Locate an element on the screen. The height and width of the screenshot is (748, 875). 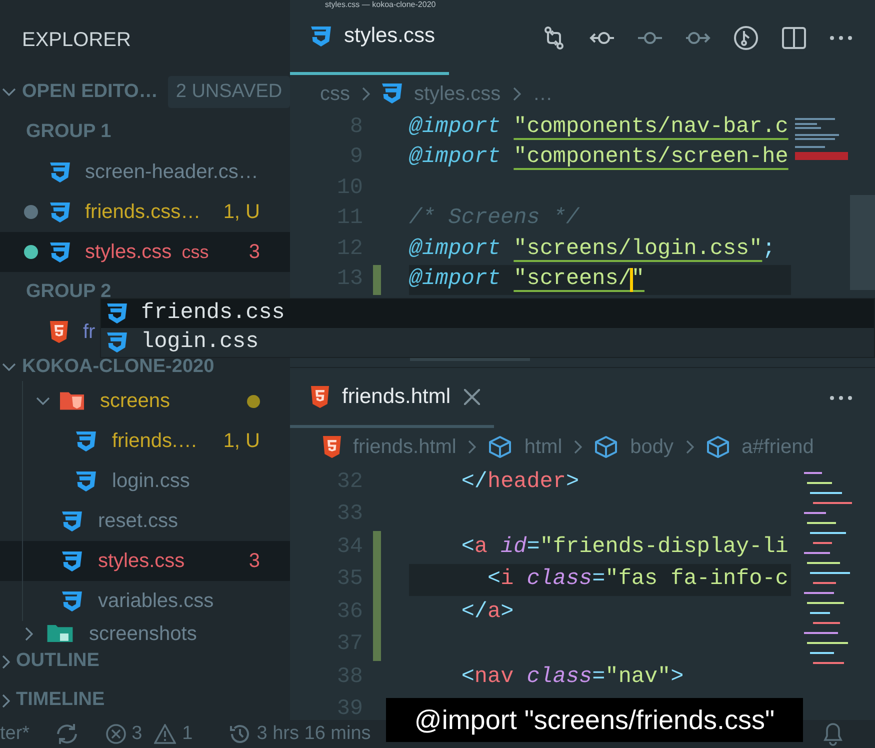
sidebar-title: EXPLORER is located at coordinates (76, 40).